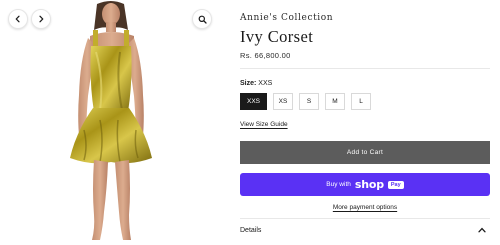 This screenshot has width=500, height=245. I want to click on size-options: XXS XS S M L, so click(305, 101).